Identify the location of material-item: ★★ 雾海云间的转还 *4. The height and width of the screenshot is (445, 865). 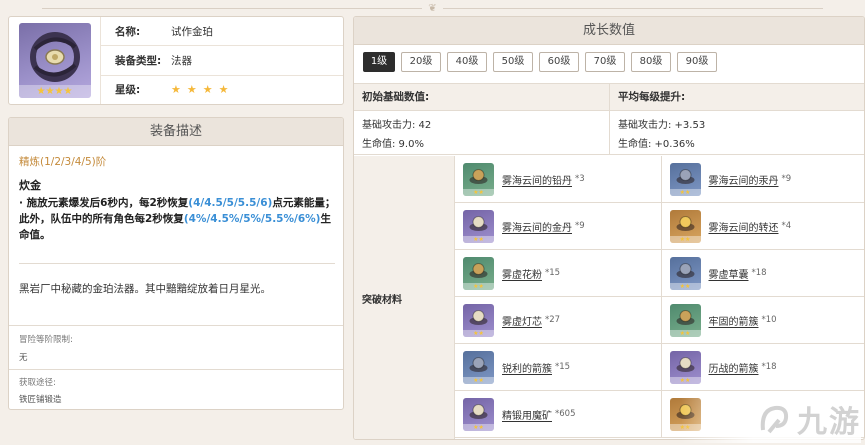
(762, 226).